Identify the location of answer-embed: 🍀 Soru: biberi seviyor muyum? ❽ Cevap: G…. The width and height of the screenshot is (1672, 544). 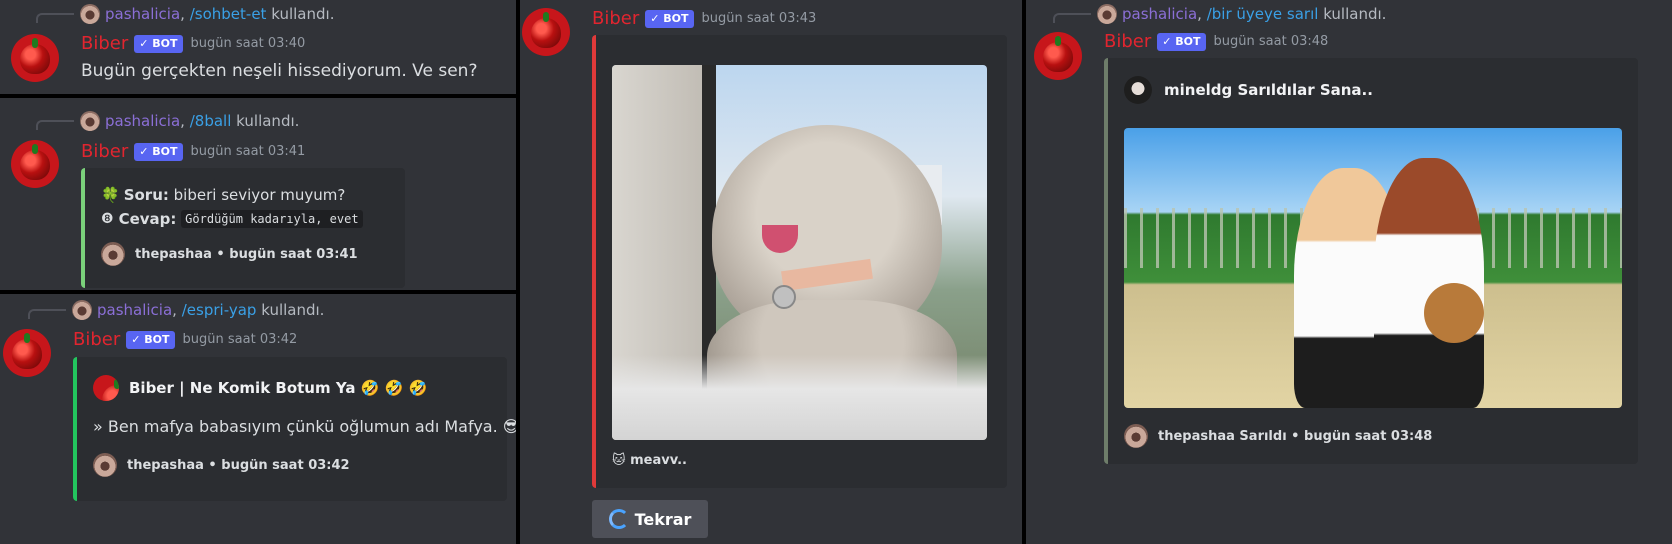
(243, 228).